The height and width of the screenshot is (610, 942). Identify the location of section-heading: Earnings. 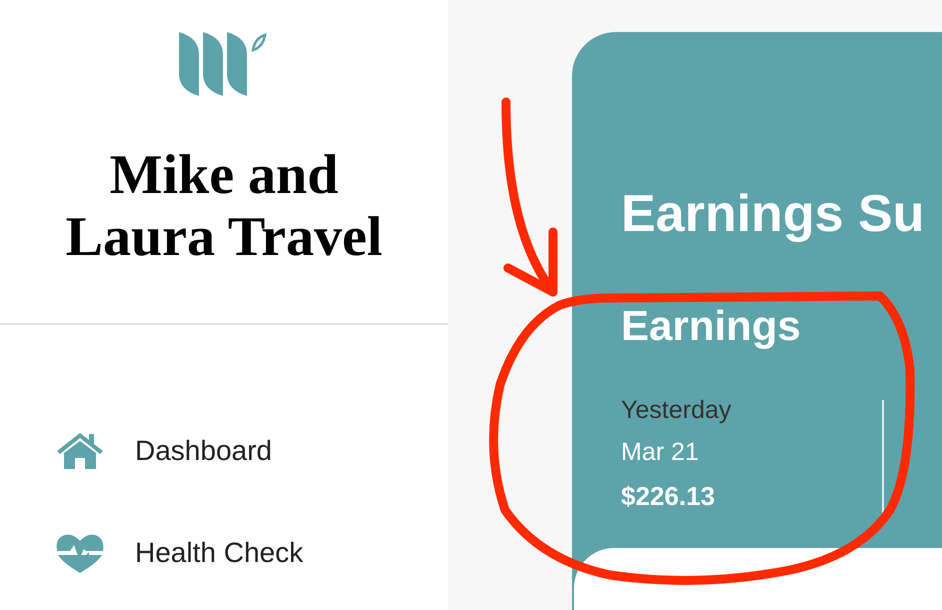
(711, 326).